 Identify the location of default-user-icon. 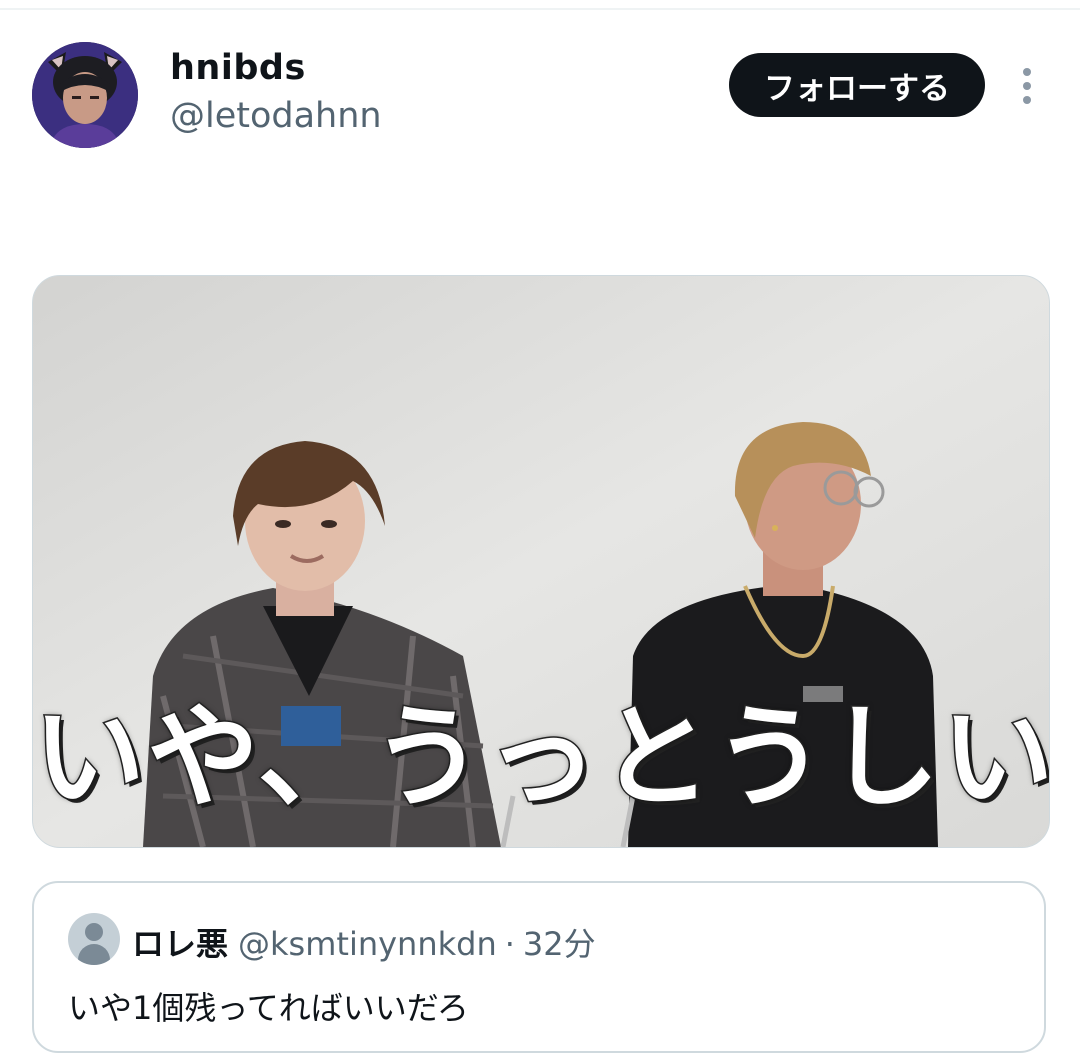
(94, 939).